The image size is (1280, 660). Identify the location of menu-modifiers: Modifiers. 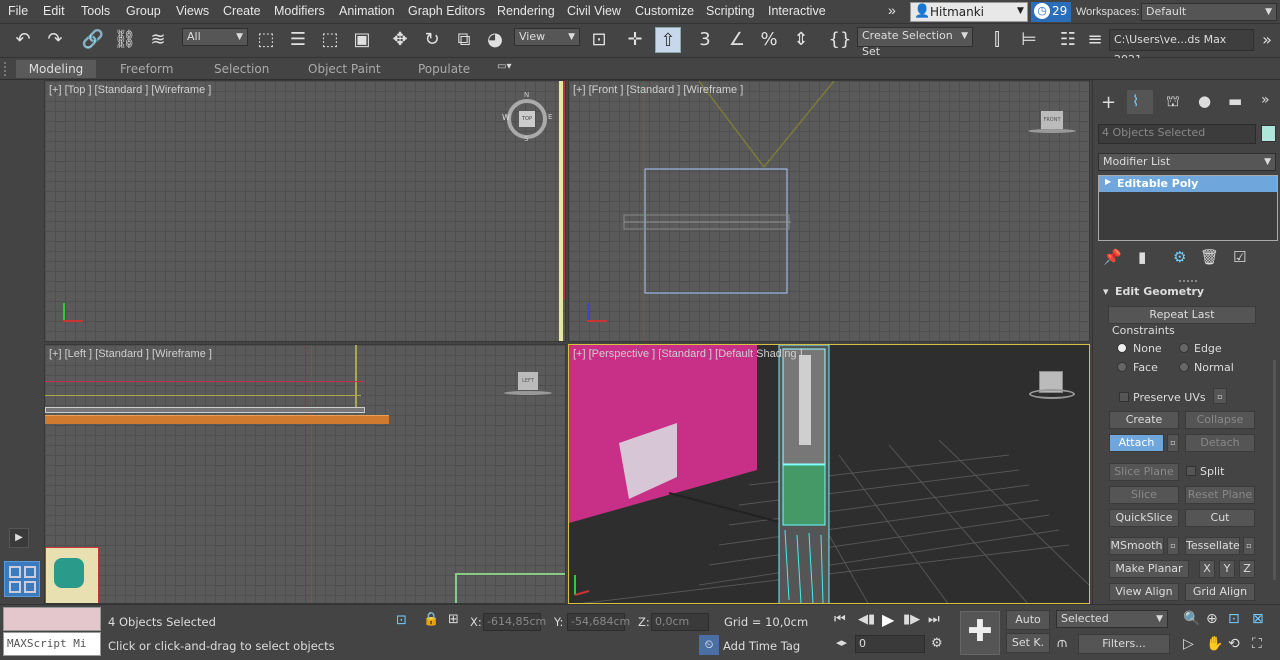
(299, 11).